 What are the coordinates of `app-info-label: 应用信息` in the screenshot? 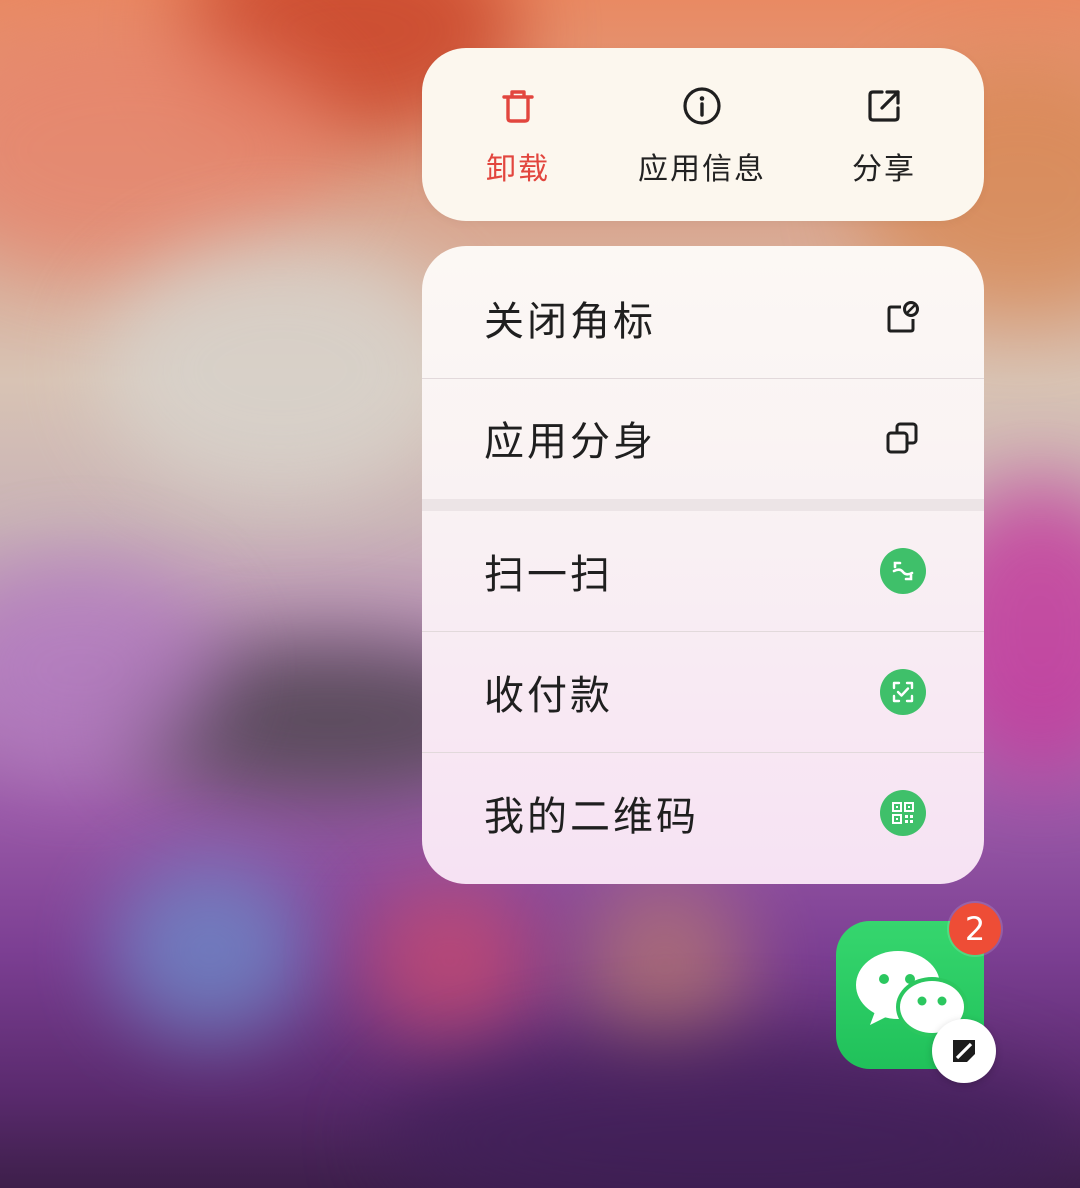 It's located at (702, 169).